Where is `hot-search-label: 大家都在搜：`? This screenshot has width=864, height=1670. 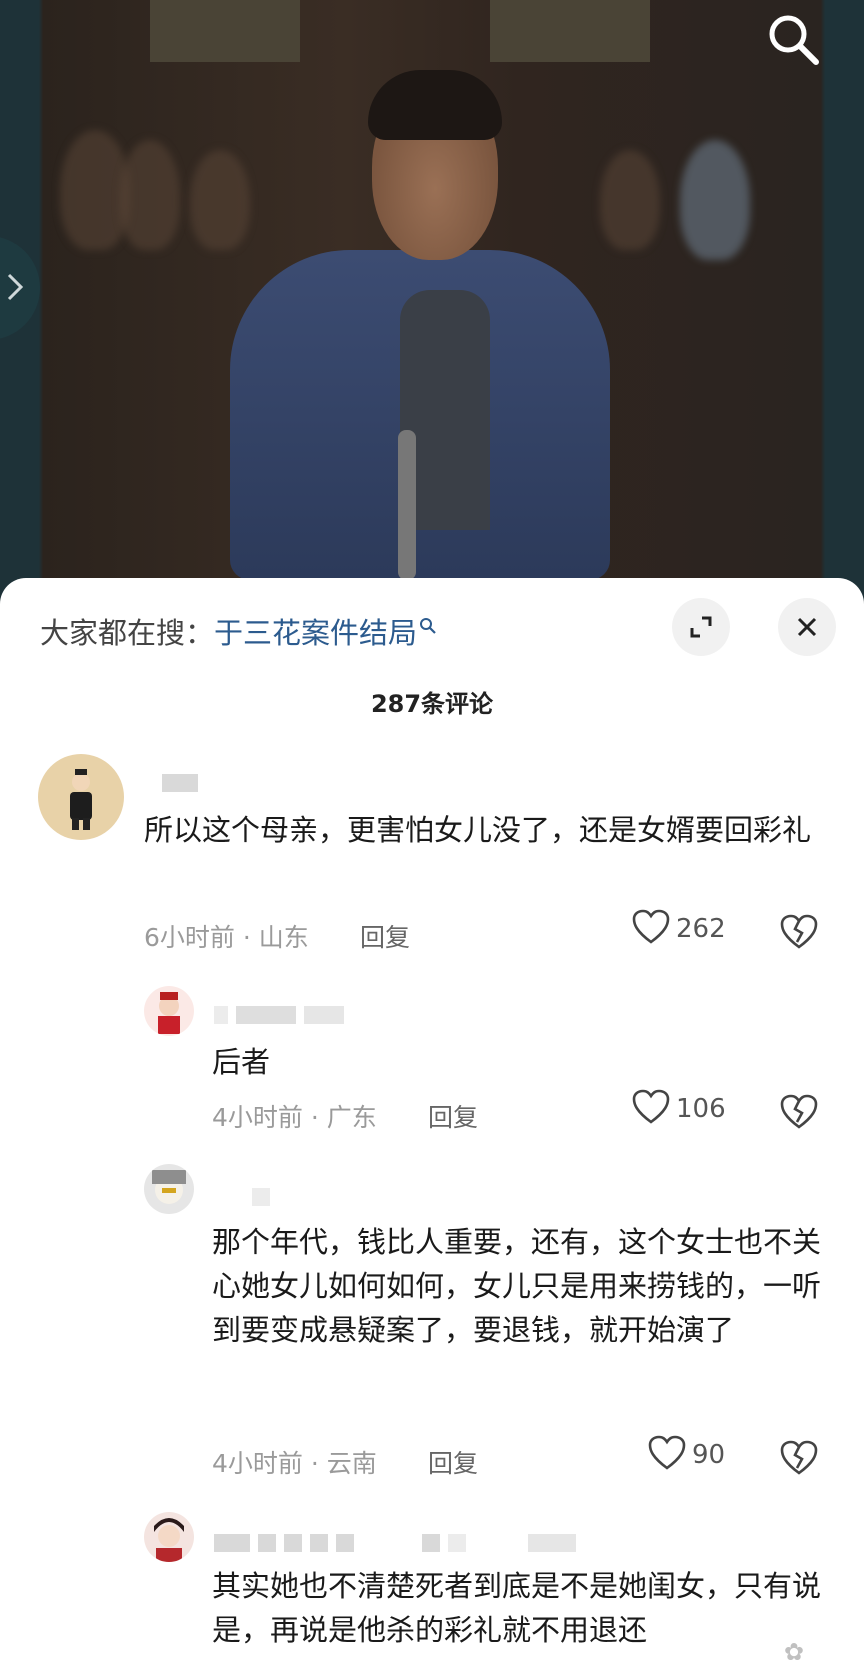 hot-search-label: 大家都在搜： is located at coordinates (127, 633).